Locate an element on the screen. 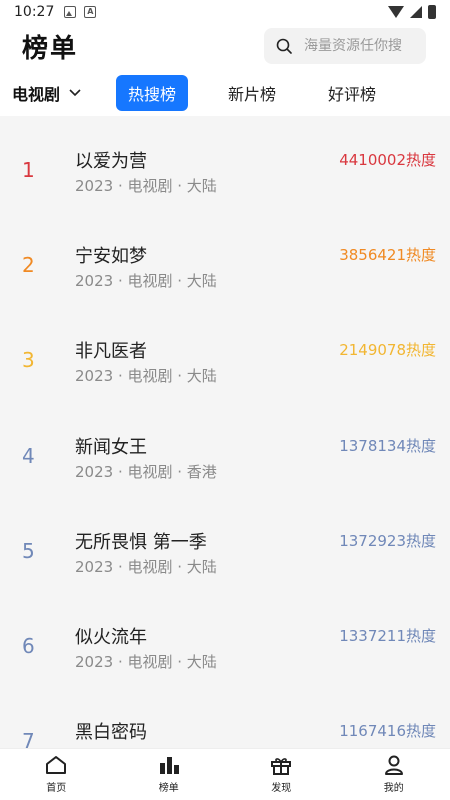 The width and height of the screenshot is (450, 800). item-meta: 2023 · 电视剧 · 香港 is located at coordinates (146, 472).